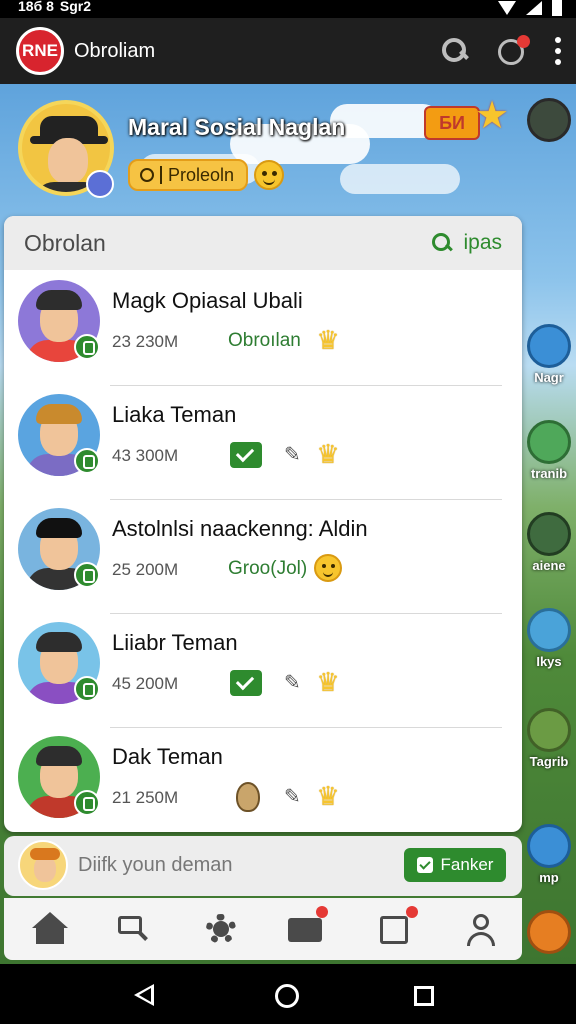  What do you see at coordinates (549, 354) in the screenshot?
I see `game-sidebar-item: Nagr` at bounding box center [549, 354].